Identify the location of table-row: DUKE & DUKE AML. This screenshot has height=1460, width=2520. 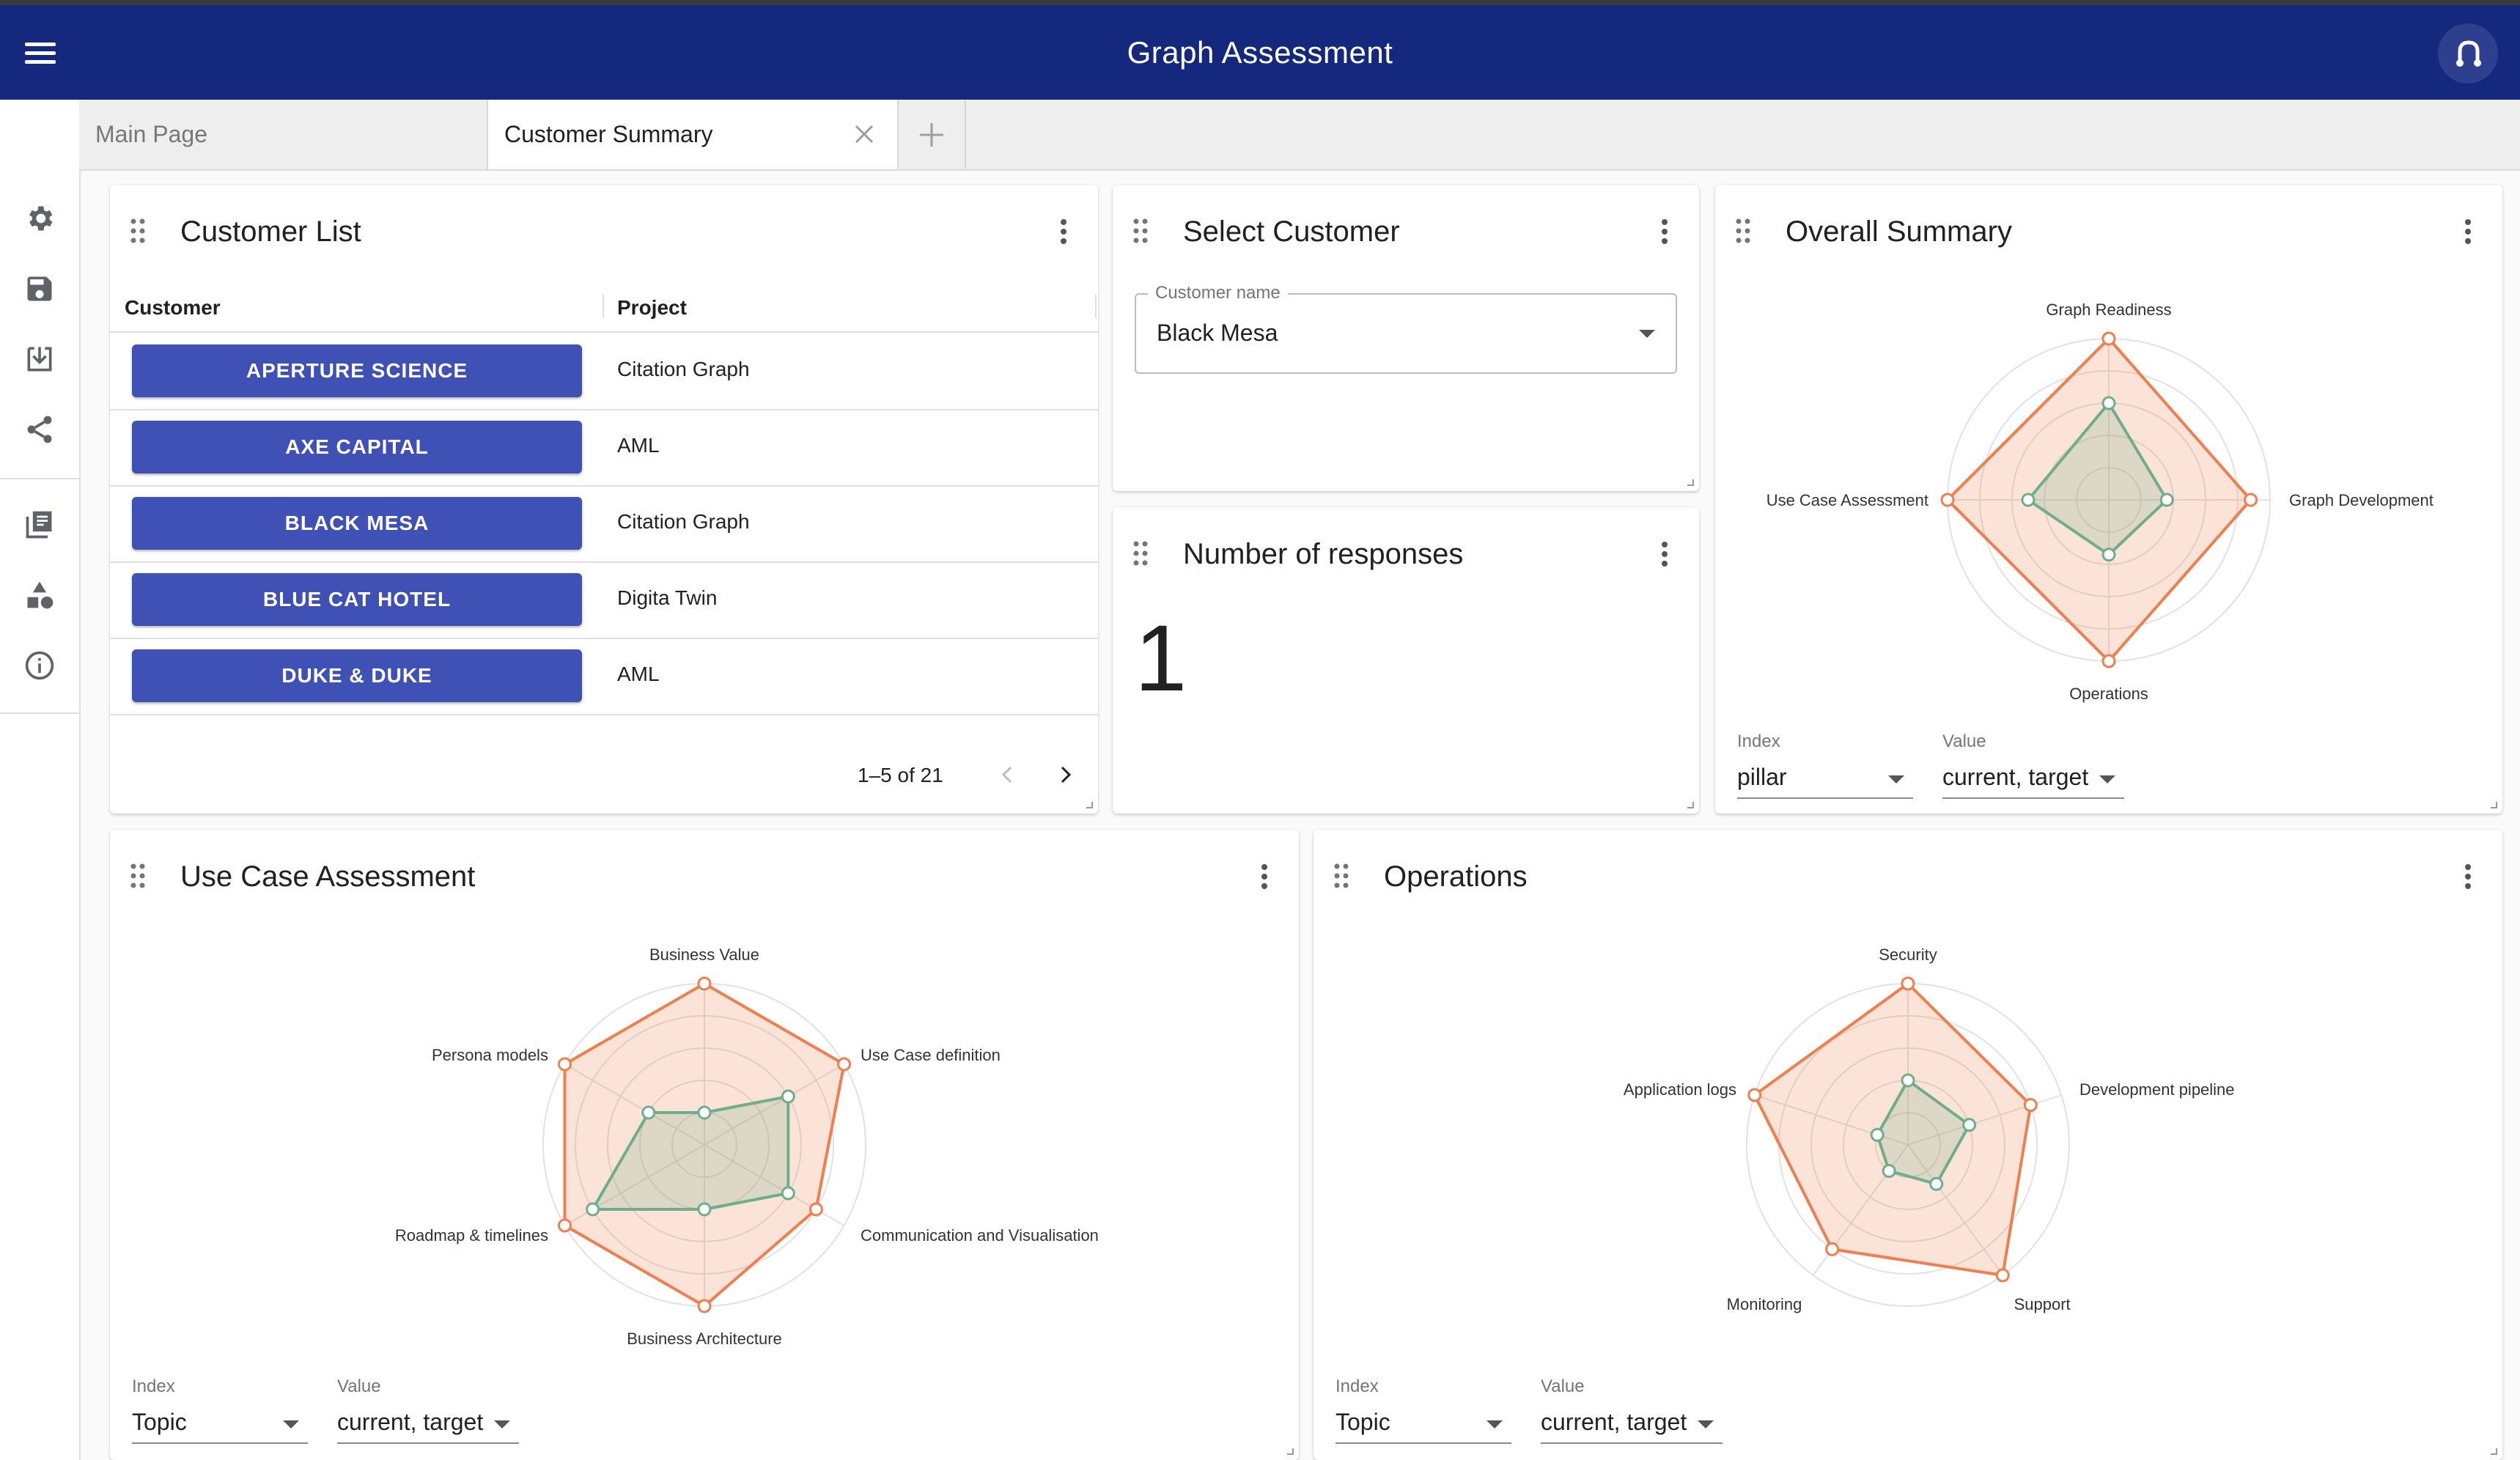
(604, 676).